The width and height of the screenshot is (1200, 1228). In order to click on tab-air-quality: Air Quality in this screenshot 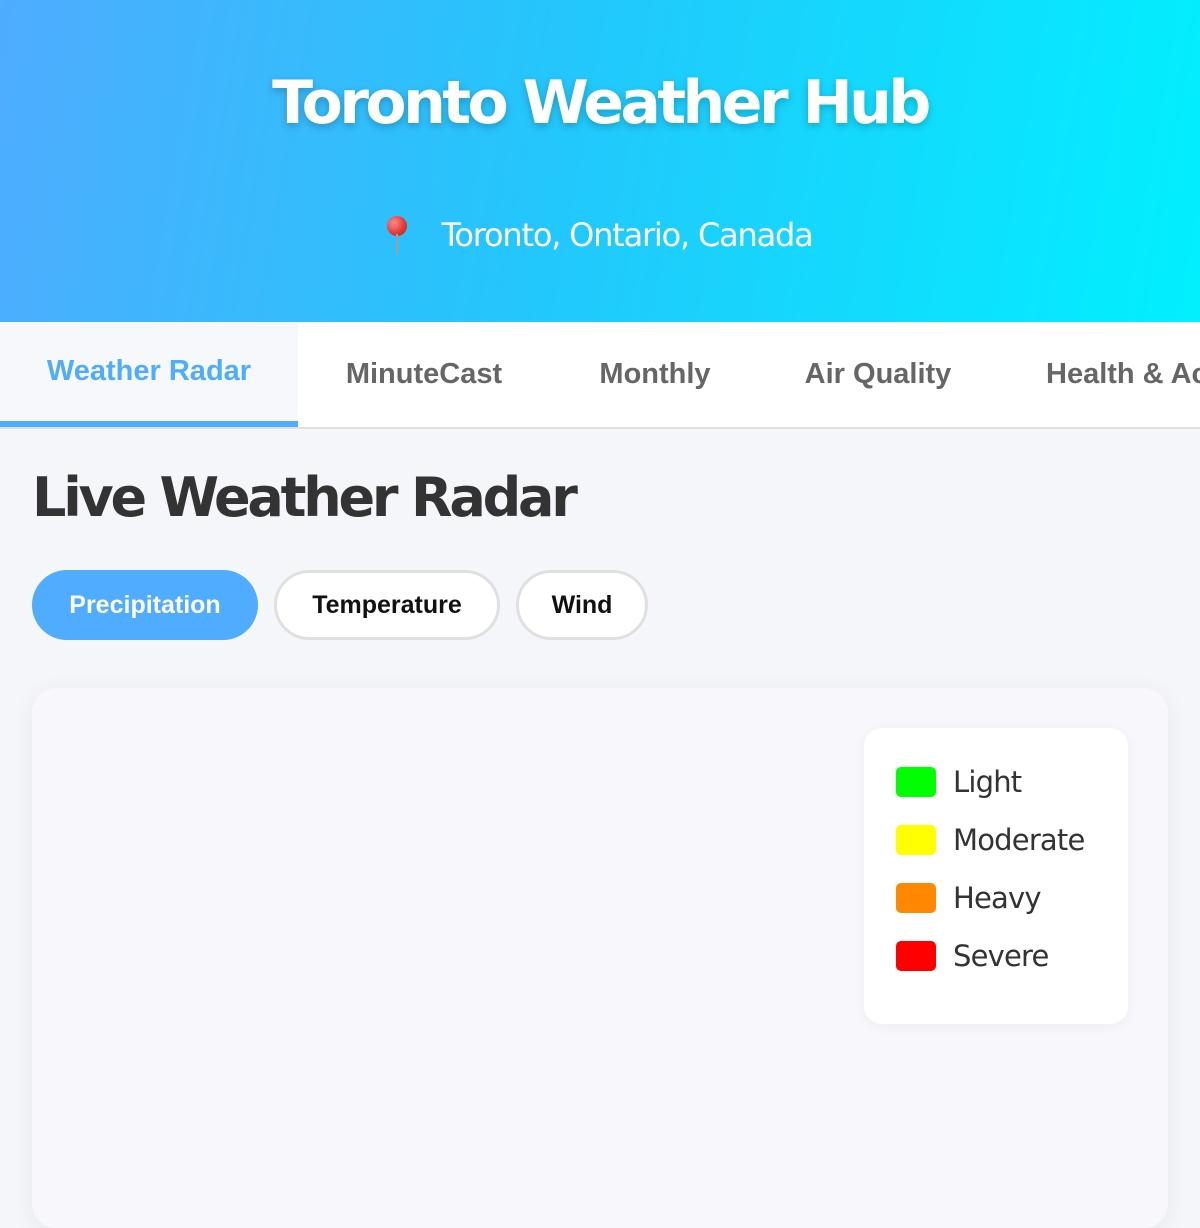, I will do `click(878, 374)`.